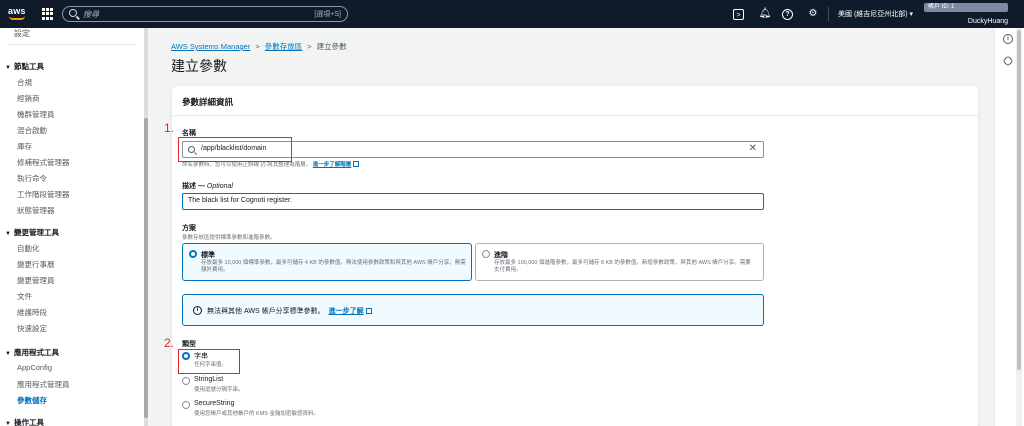  I want to click on sidebar-divider, so click(72, 44).